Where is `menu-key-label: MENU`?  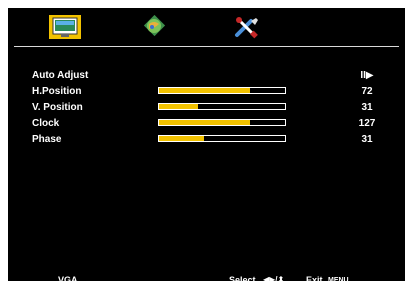
menu-key-label: MENU is located at coordinates (338, 280).